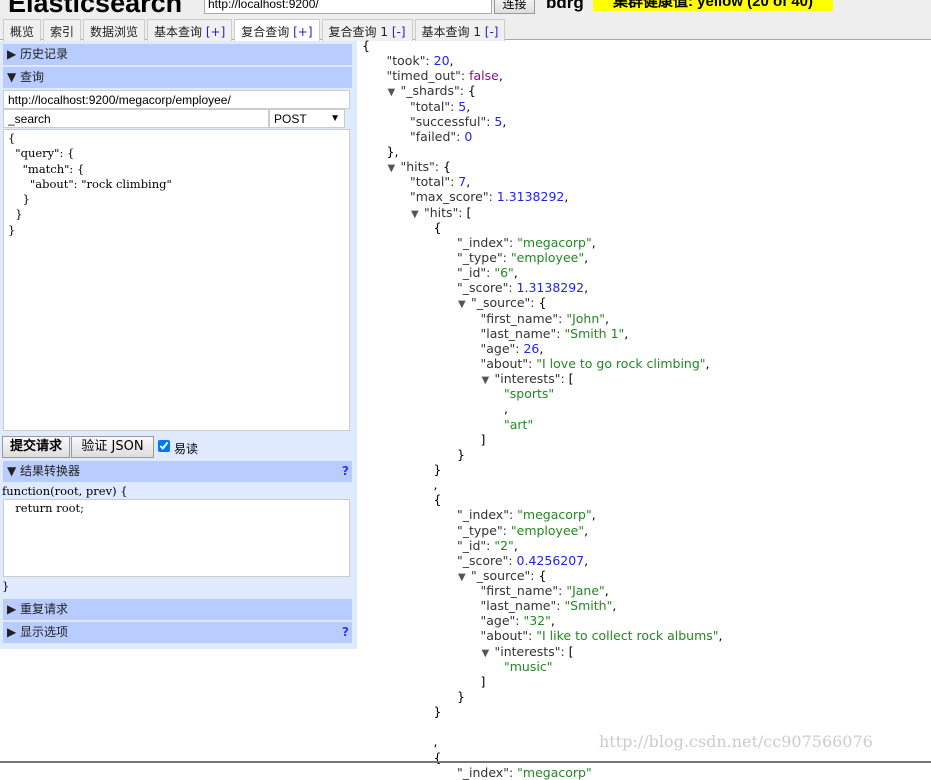 This screenshot has width=931, height=780. Describe the element at coordinates (176, 538) in the screenshot. I see `transformer-editor: return root;` at that location.